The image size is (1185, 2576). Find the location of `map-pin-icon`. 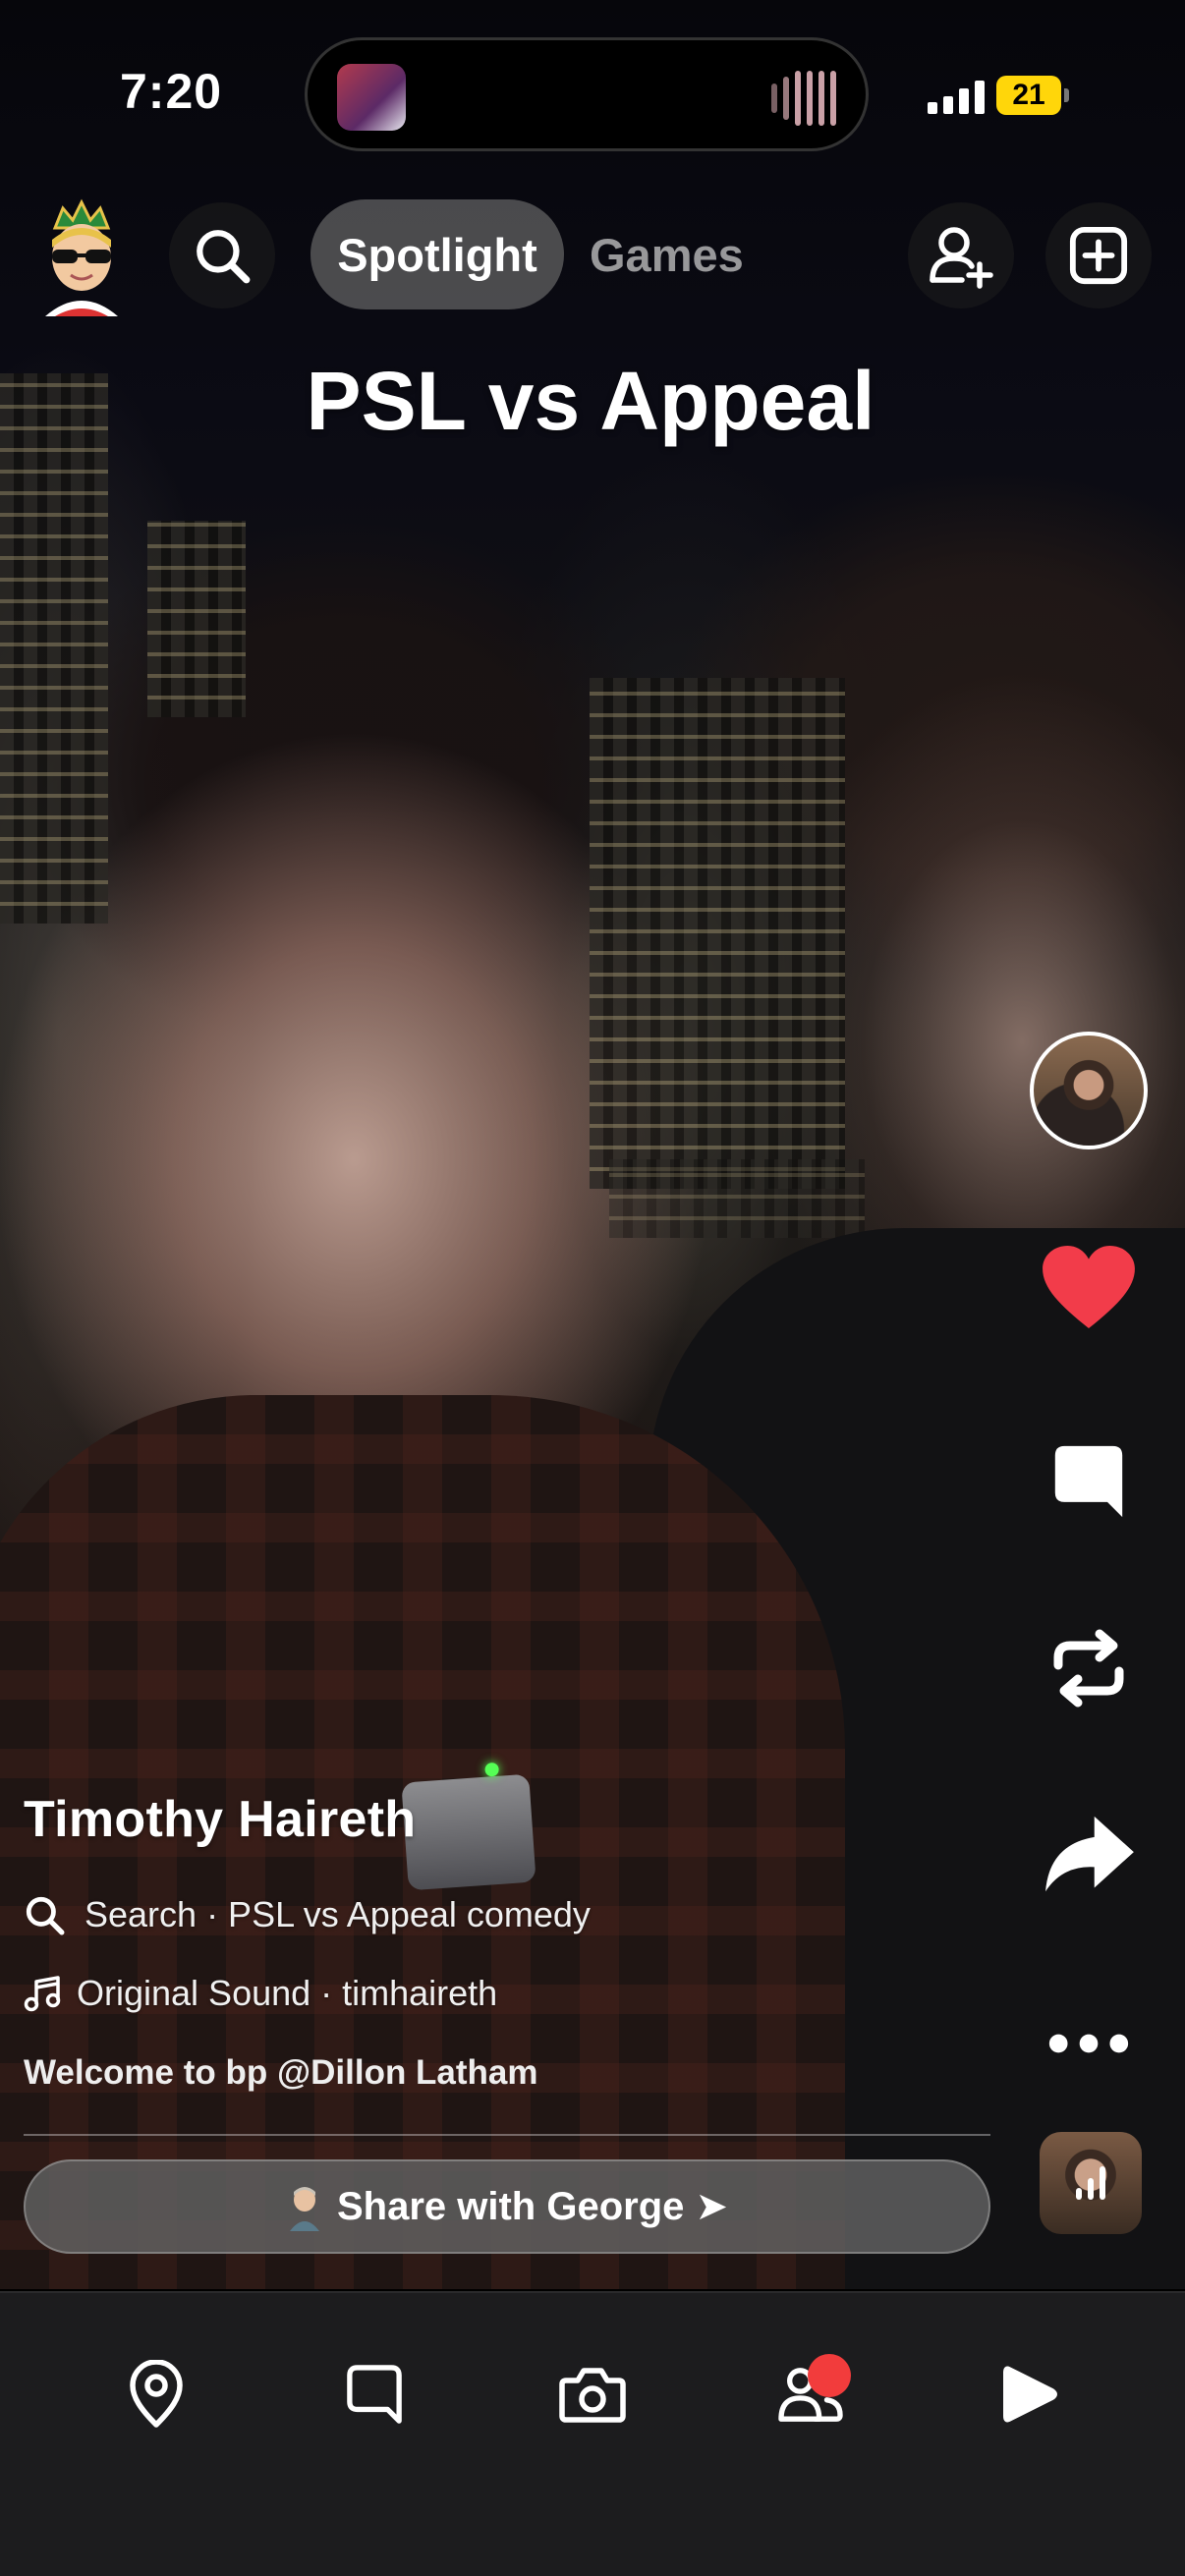

map-pin-icon is located at coordinates (156, 2394).